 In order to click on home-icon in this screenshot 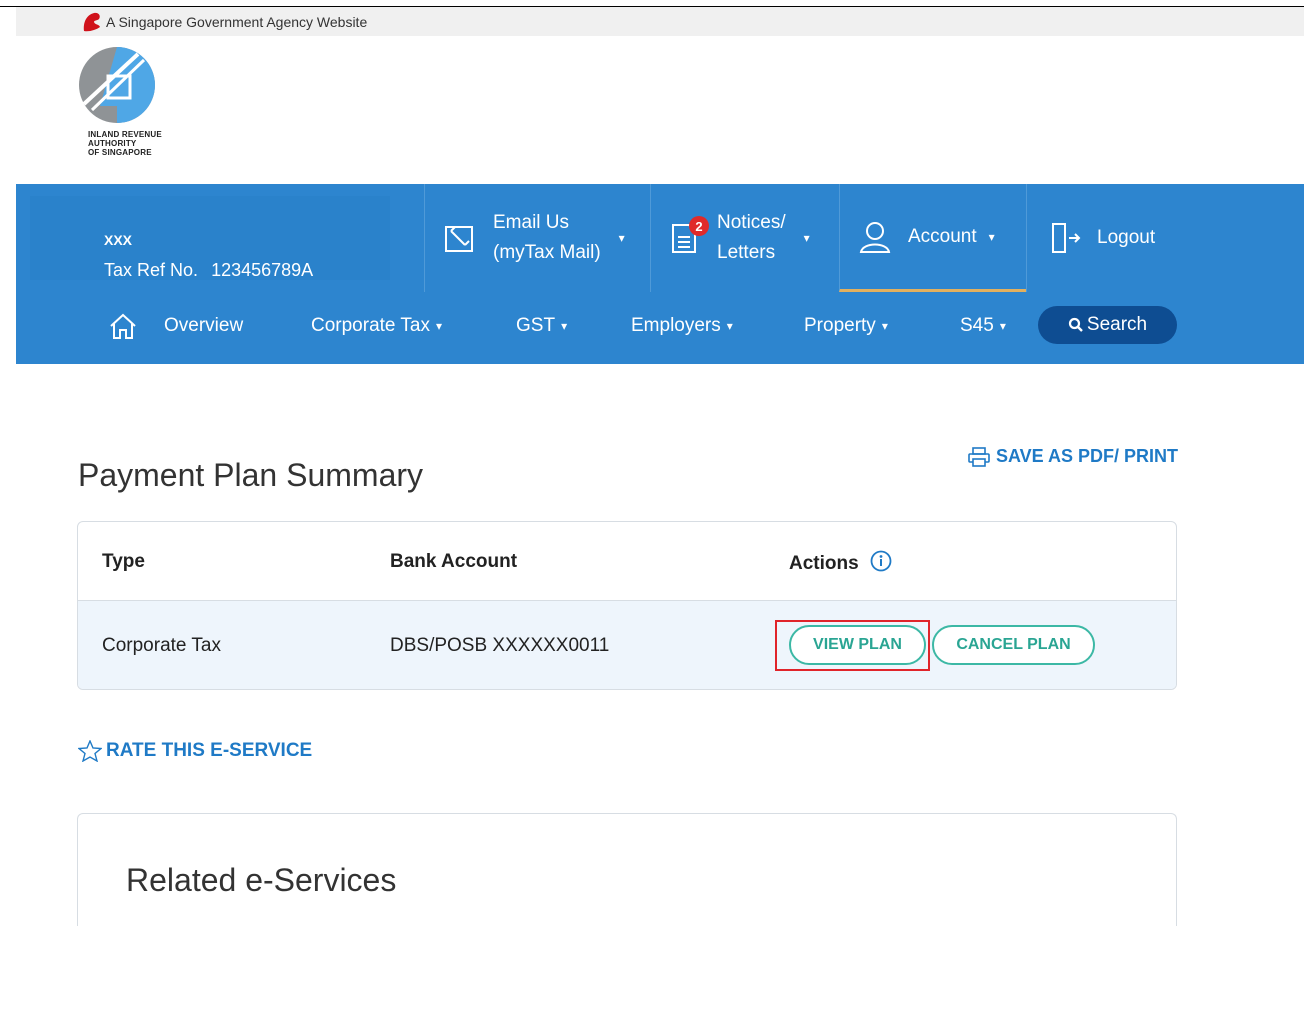, I will do `click(123, 326)`.